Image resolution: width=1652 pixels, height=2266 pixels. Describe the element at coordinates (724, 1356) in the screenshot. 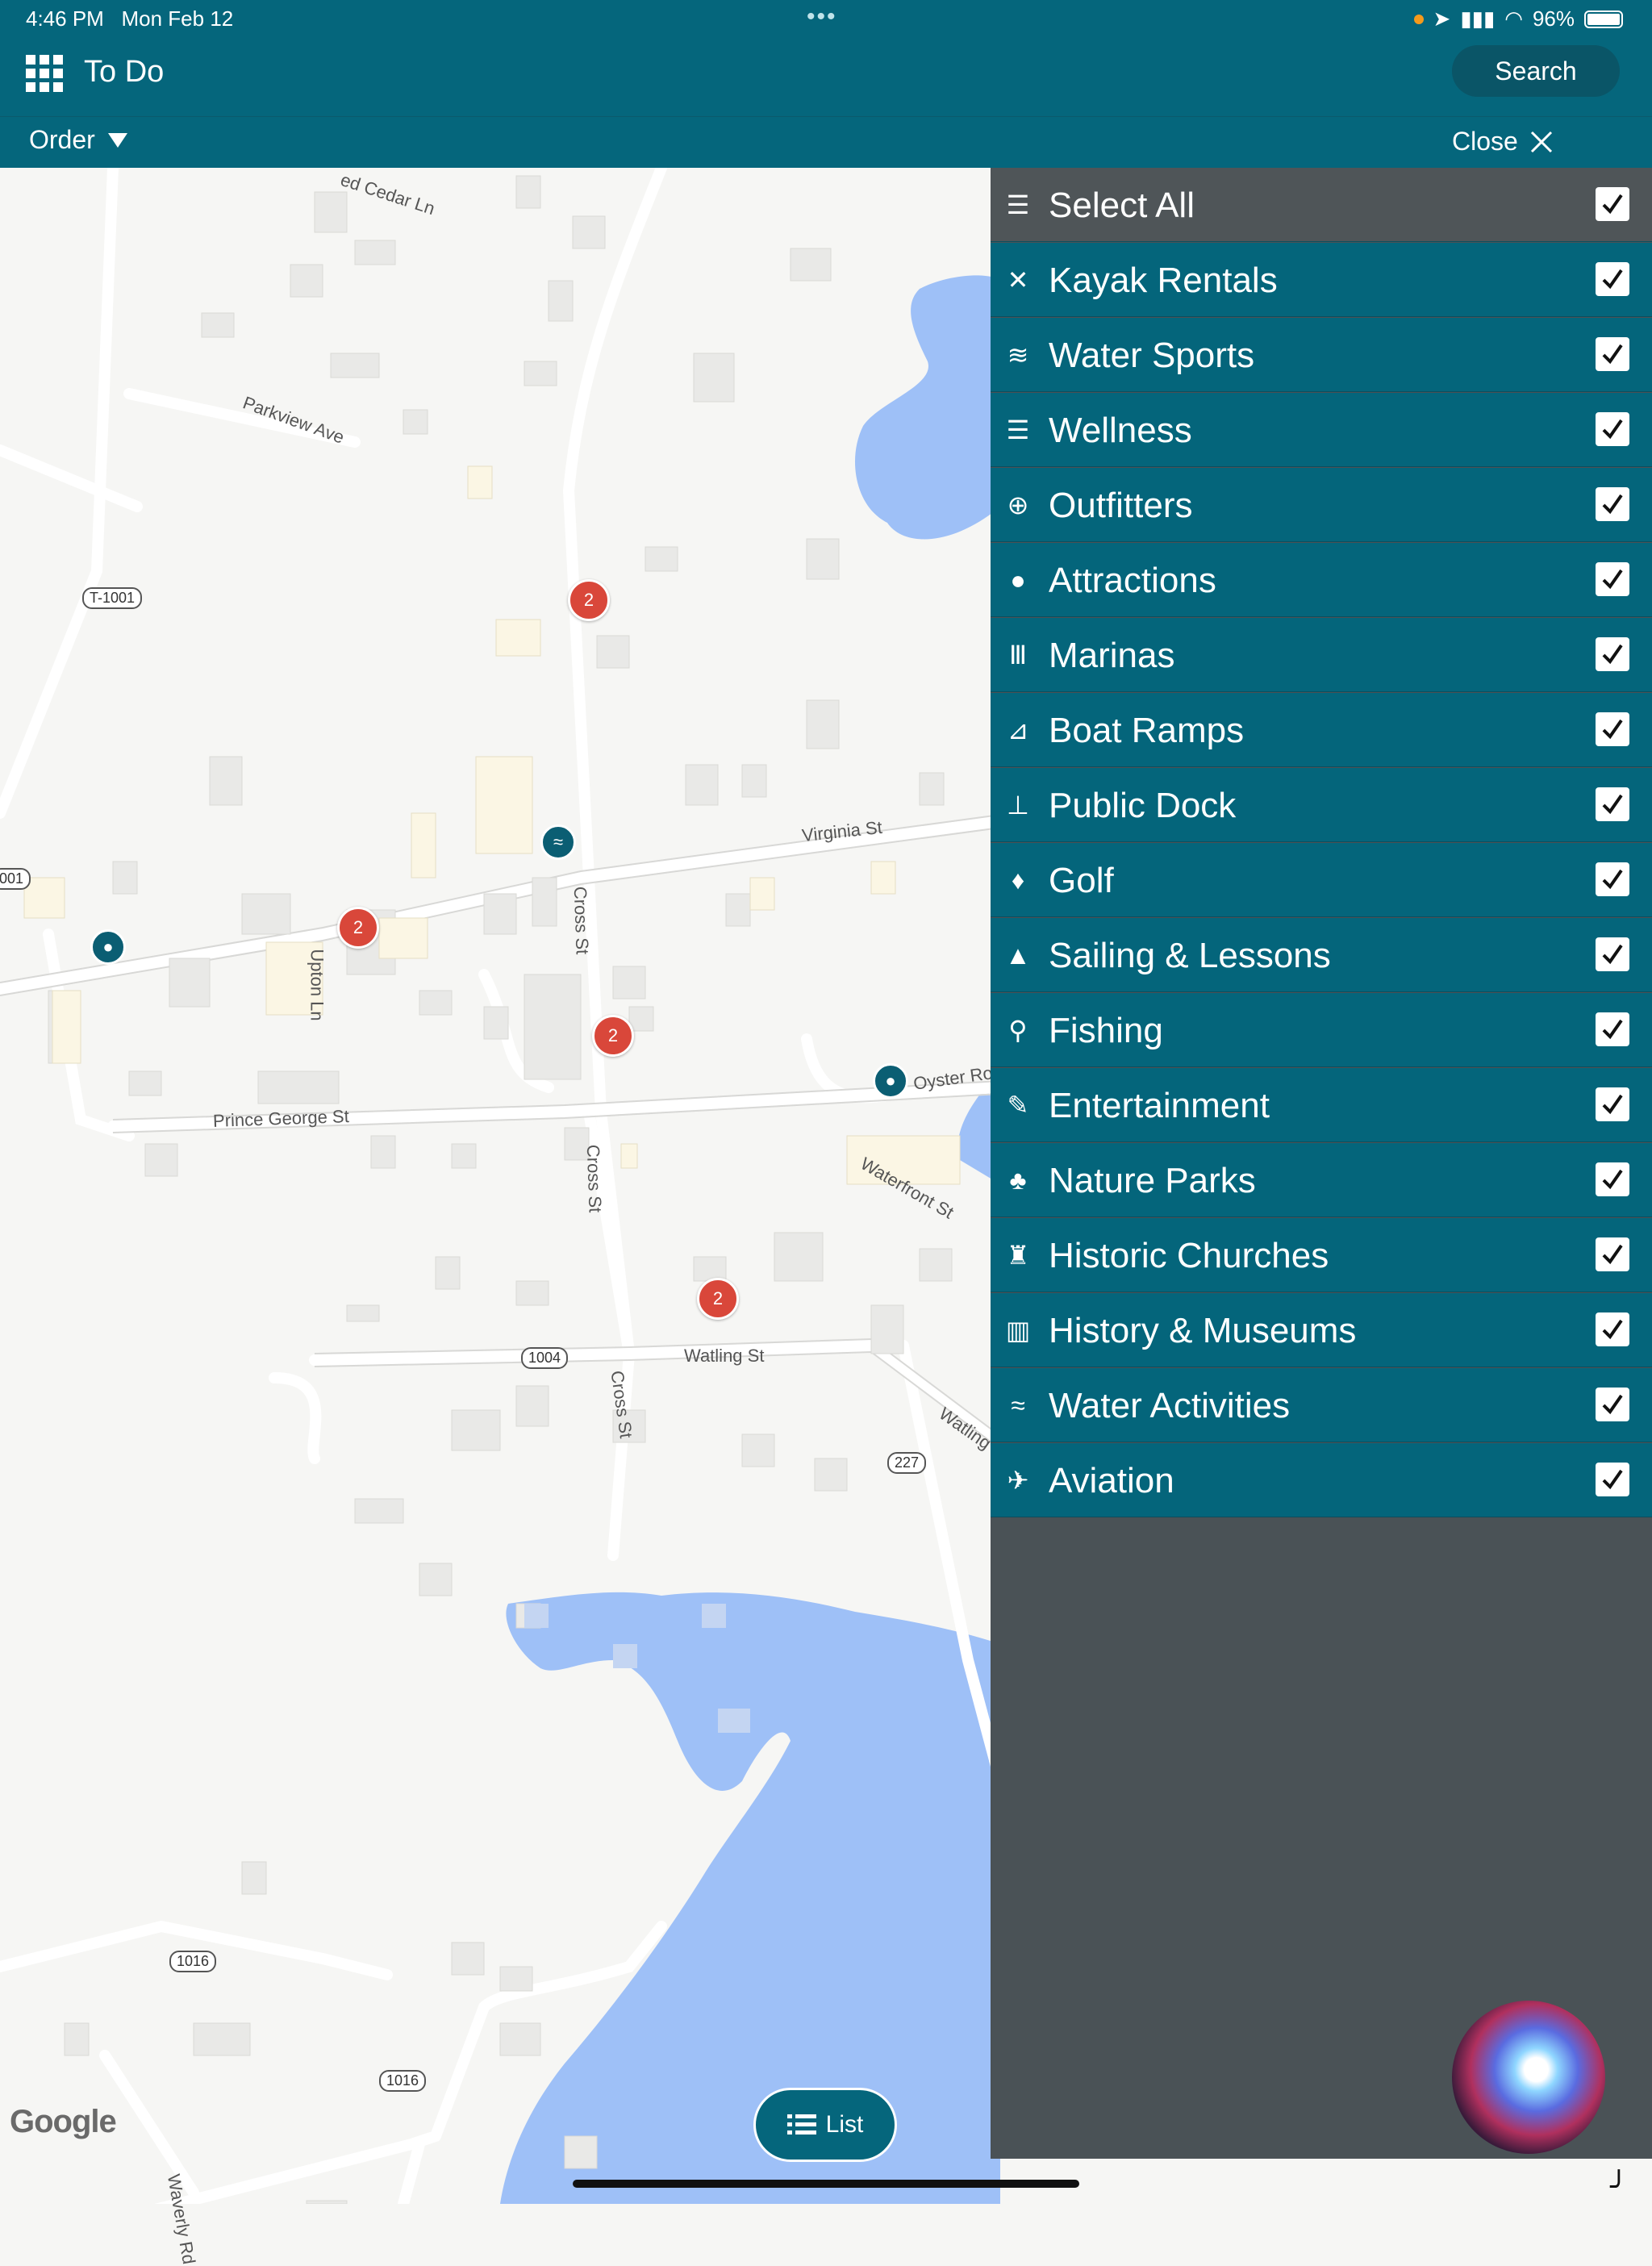

I see `street-label: Watling St` at that location.